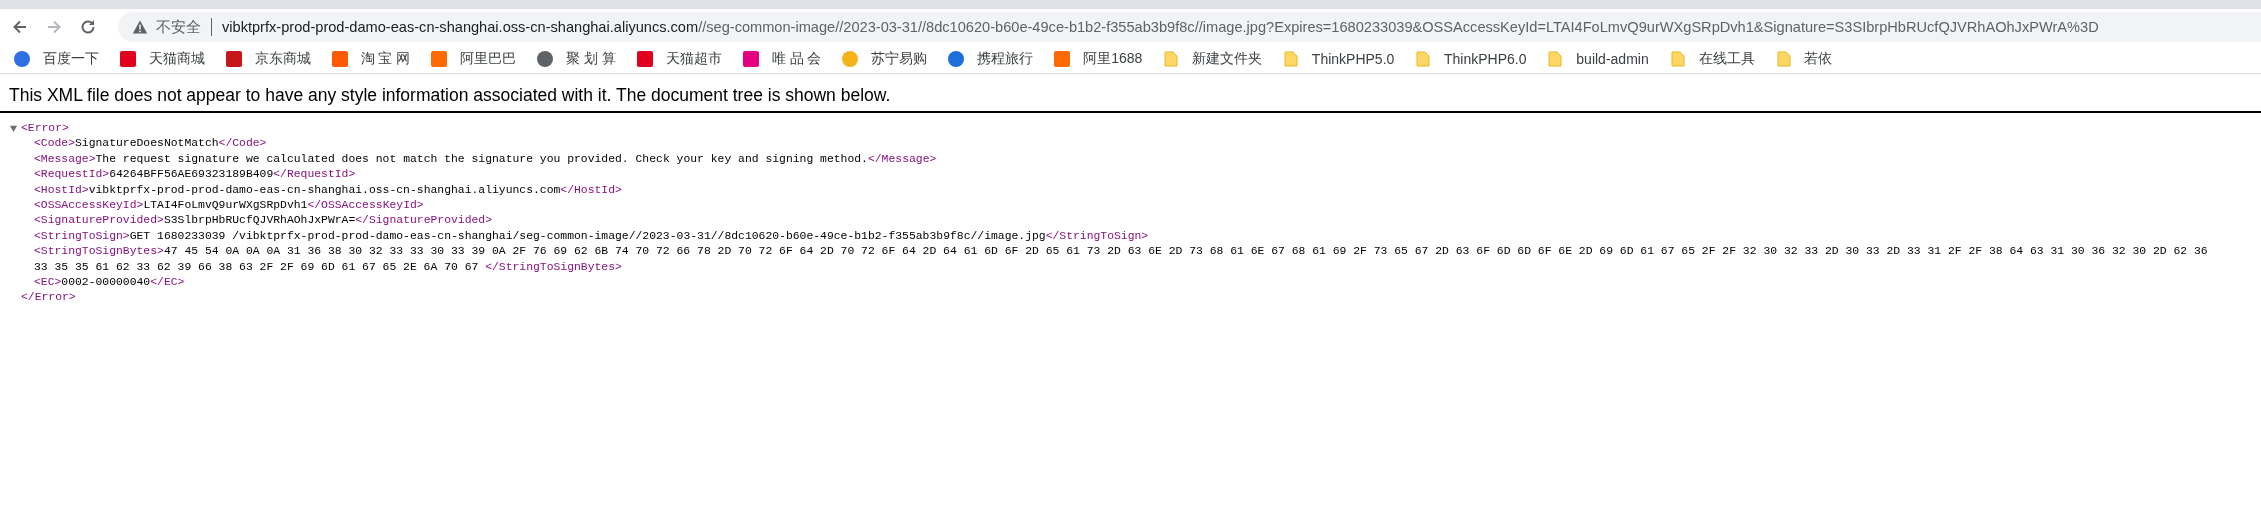  Describe the element at coordinates (365, 206) in the screenshot. I see `xml-tag: </OSSAccessKeyId>` at that location.